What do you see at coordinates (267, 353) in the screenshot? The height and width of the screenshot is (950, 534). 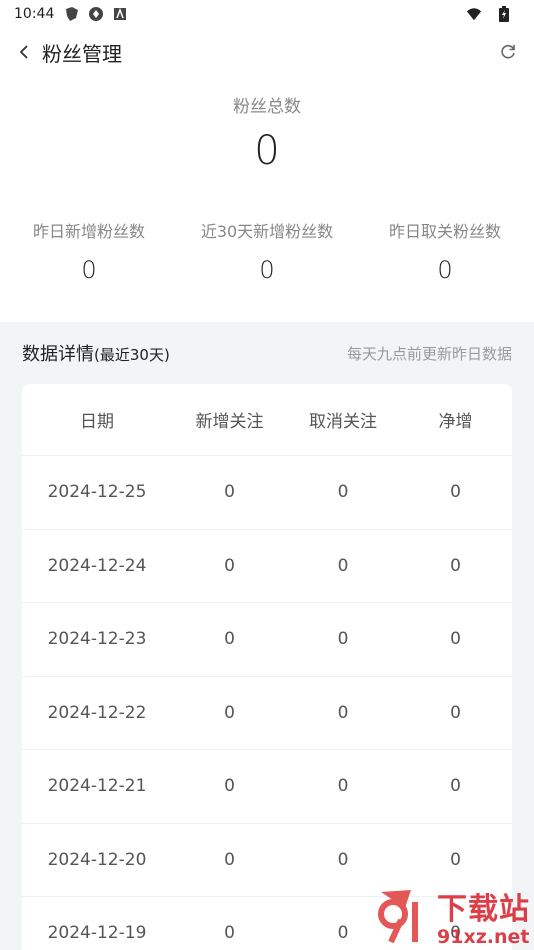 I see `details-header: 数据详情(最近30天) 每天九点前更新昨日数据` at bounding box center [267, 353].